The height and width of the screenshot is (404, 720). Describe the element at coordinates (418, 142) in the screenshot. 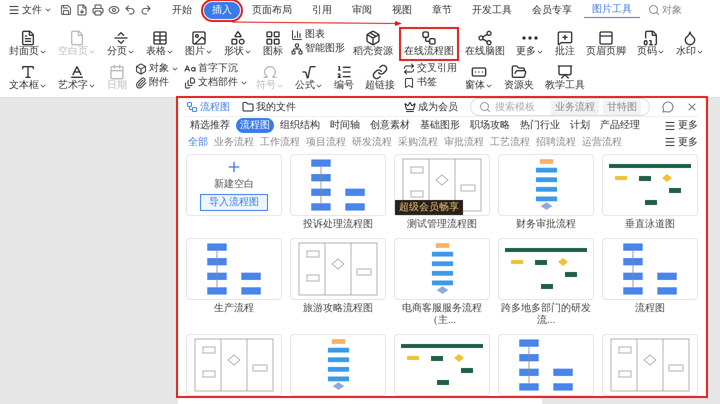

I see `subcategory-tab: 采购流程` at that location.